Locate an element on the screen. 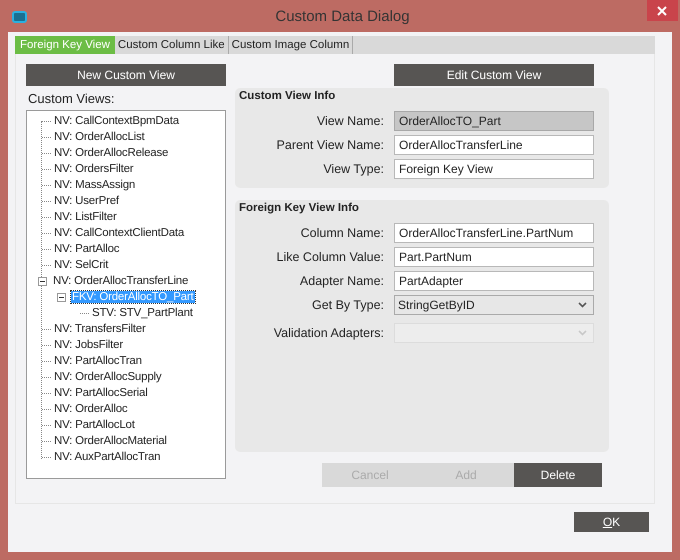 This screenshot has width=680, height=560. app-icon is located at coordinates (19, 17).